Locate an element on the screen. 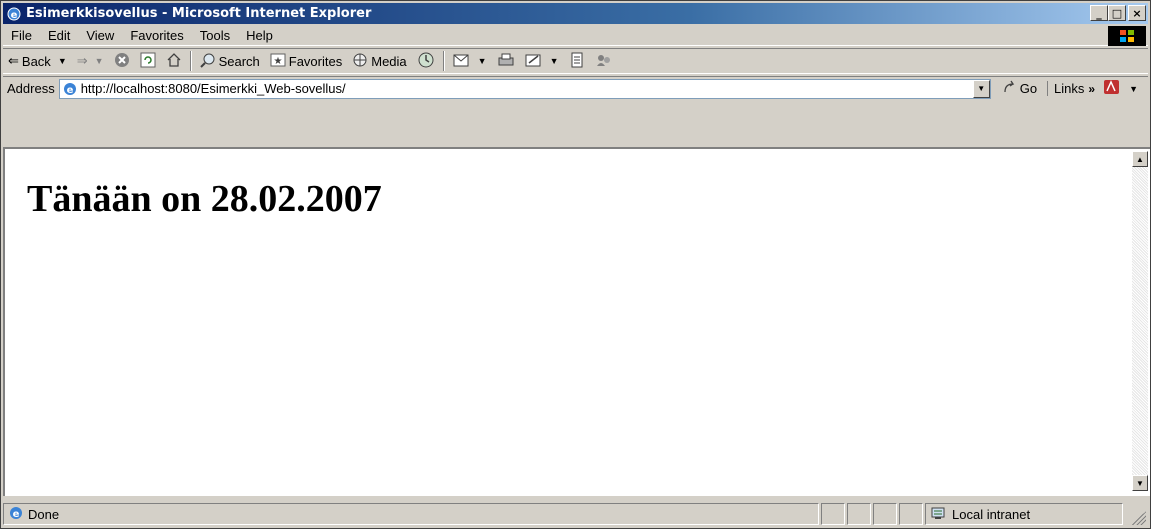  resize-grip is located at coordinates (1139, 518).